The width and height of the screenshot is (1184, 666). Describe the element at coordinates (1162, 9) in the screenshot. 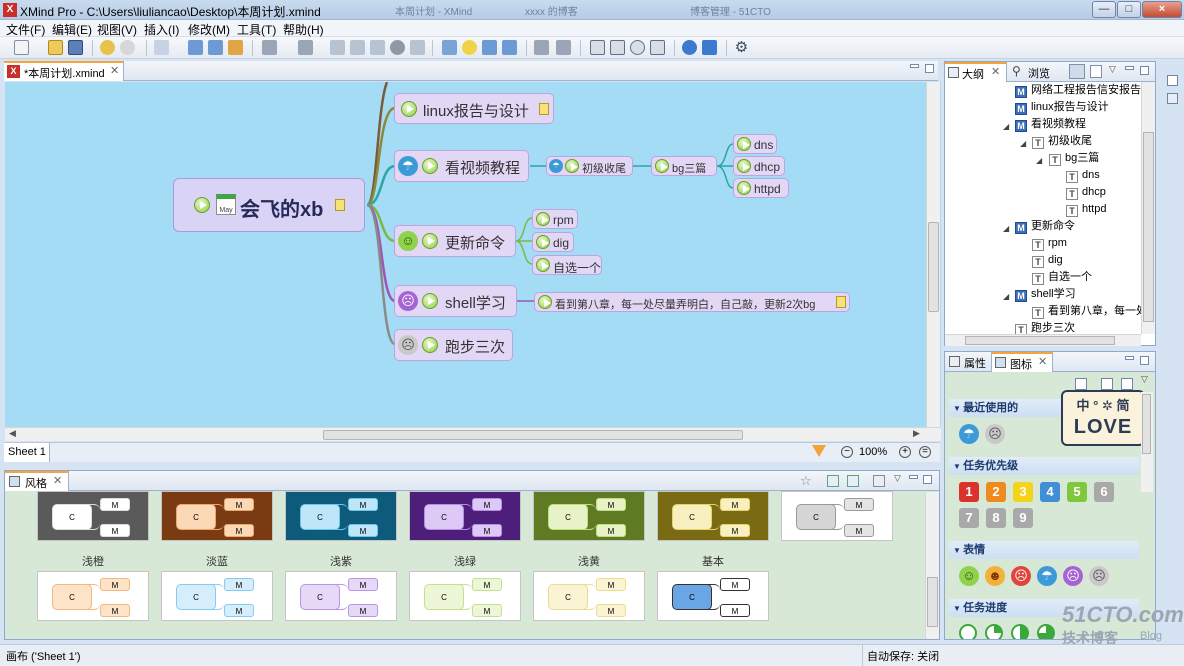

I see `close-button: ×` at that location.